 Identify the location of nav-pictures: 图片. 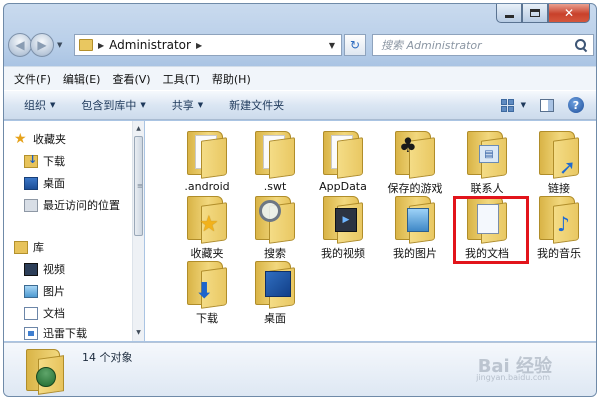
(44, 291).